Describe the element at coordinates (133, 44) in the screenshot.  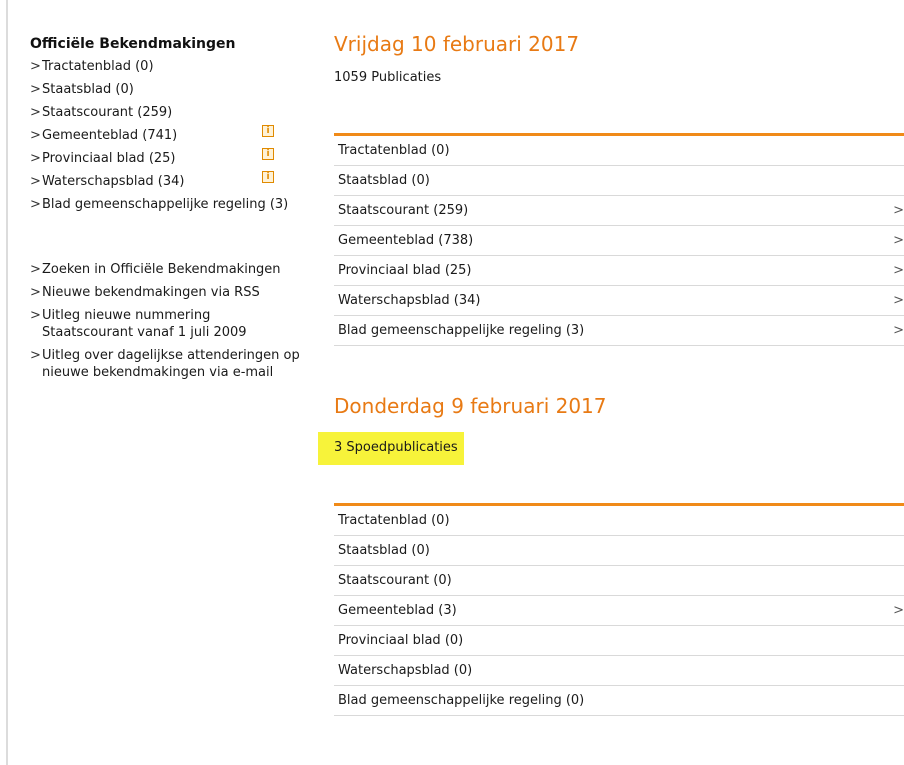
I see `sidebar-title: Officiële Bekendmakingen` at that location.